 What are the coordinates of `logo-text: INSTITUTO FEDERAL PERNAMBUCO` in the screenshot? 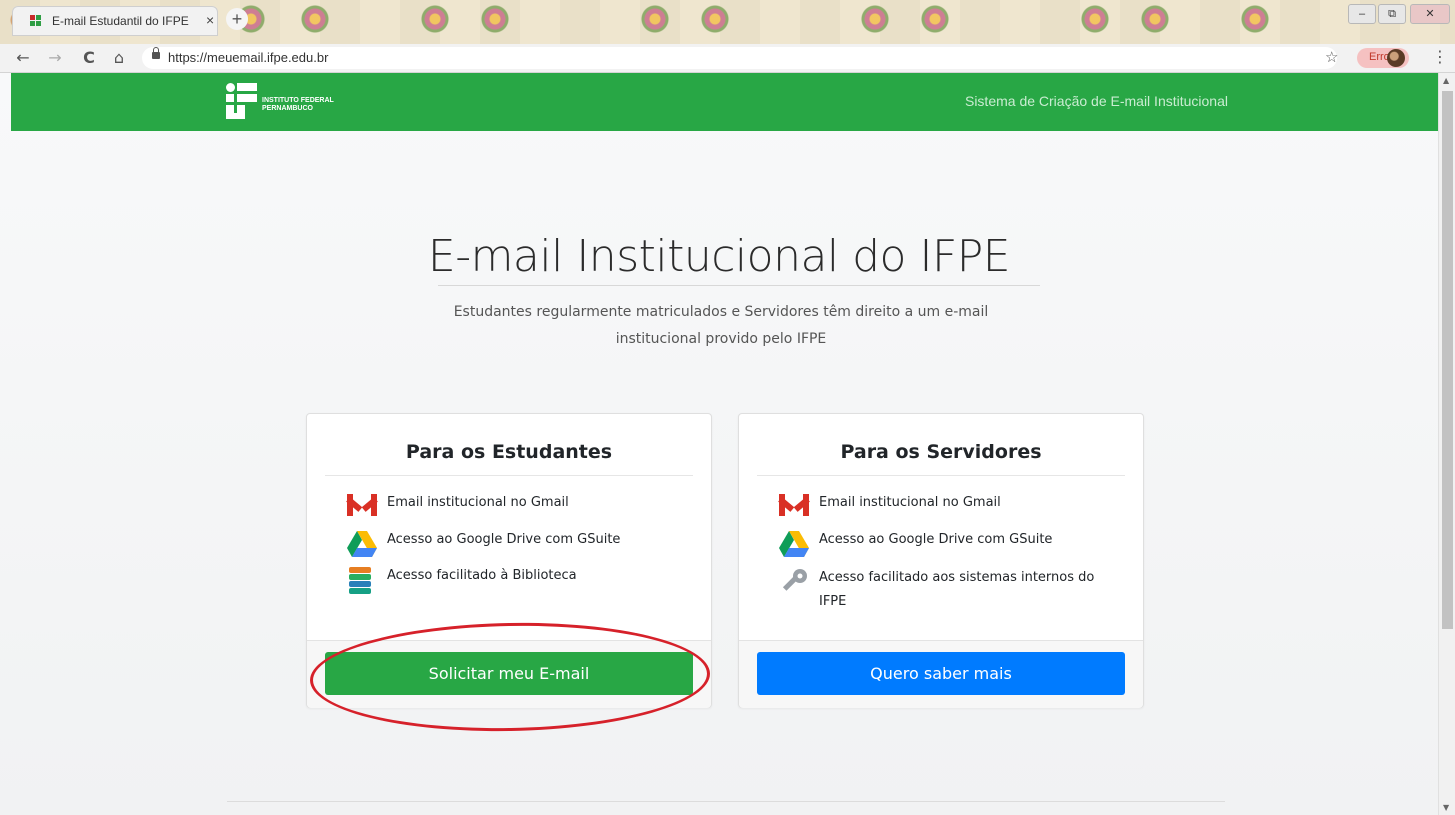 It's located at (298, 105).